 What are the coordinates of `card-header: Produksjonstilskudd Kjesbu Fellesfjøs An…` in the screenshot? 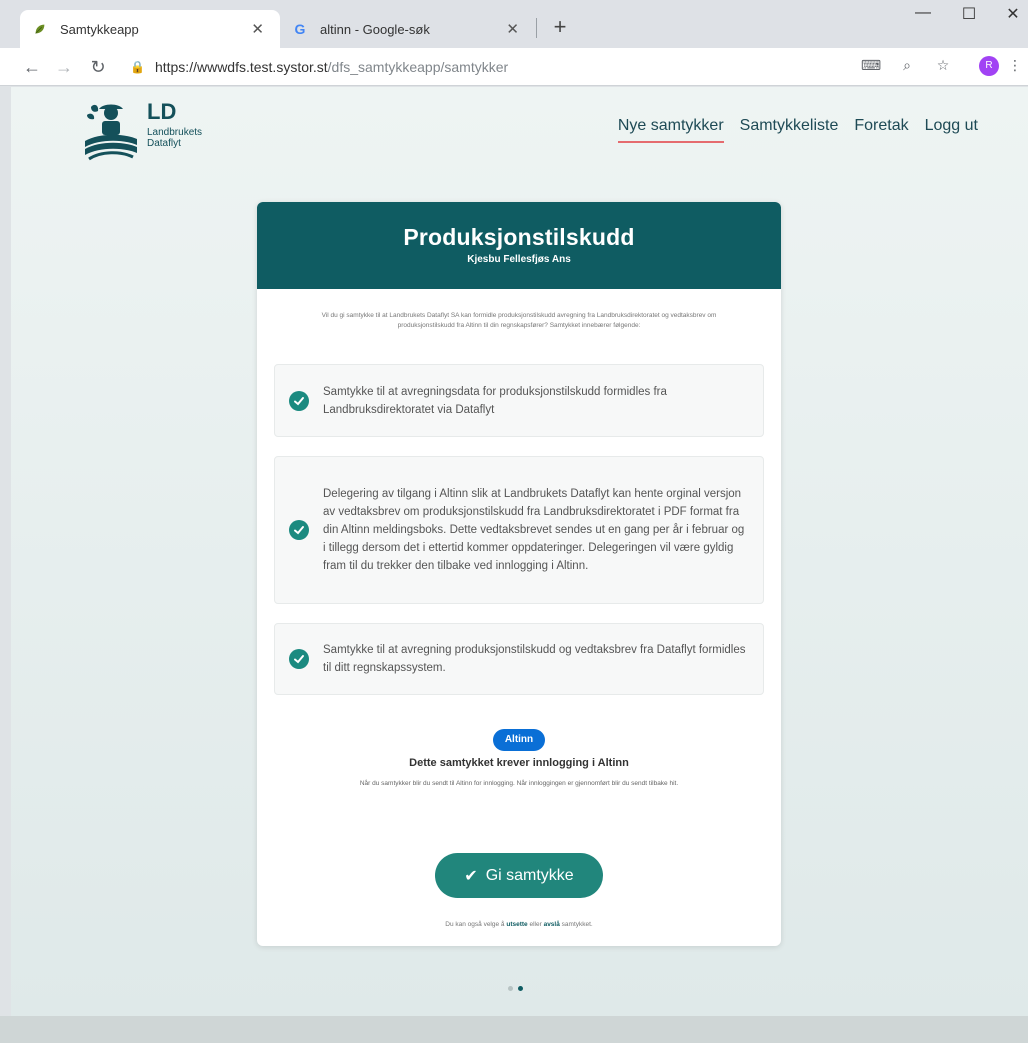 It's located at (519, 245).